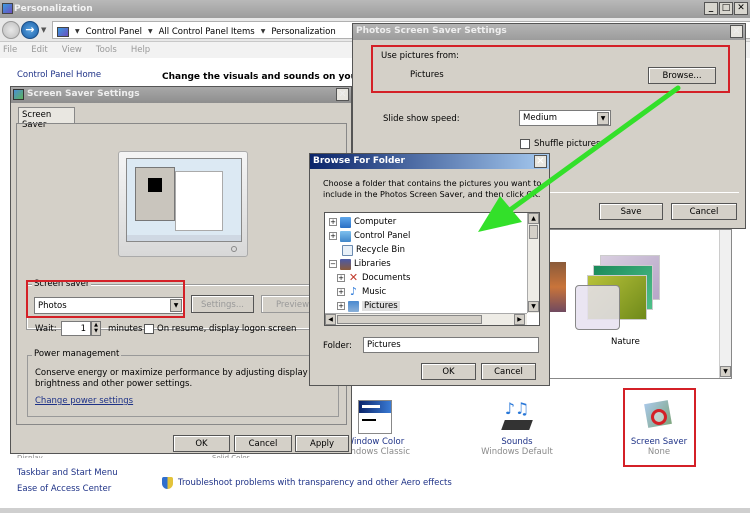 This screenshot has height=513, width=750. What do you see at coordinates (368, 306) in the screenshot?
I see `tree-item-pictures: + Pictures` at bounding box center [368, 306].